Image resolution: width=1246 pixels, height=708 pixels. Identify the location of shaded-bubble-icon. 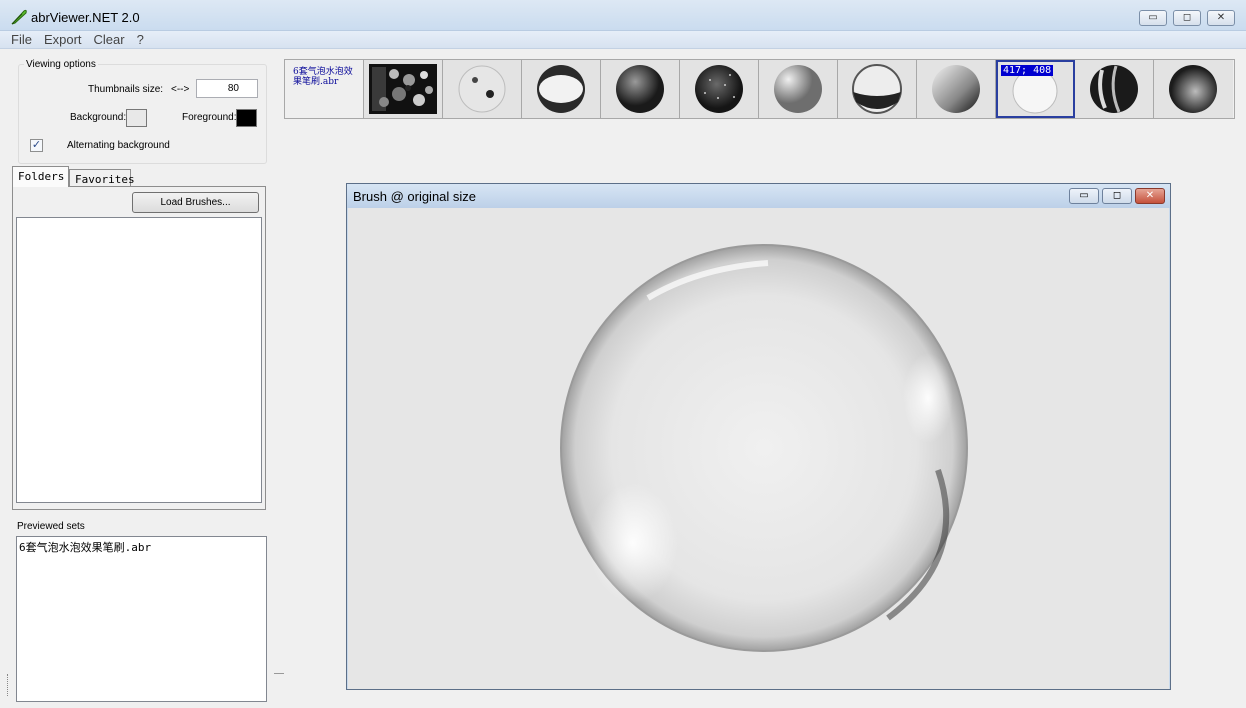
(561, 89).